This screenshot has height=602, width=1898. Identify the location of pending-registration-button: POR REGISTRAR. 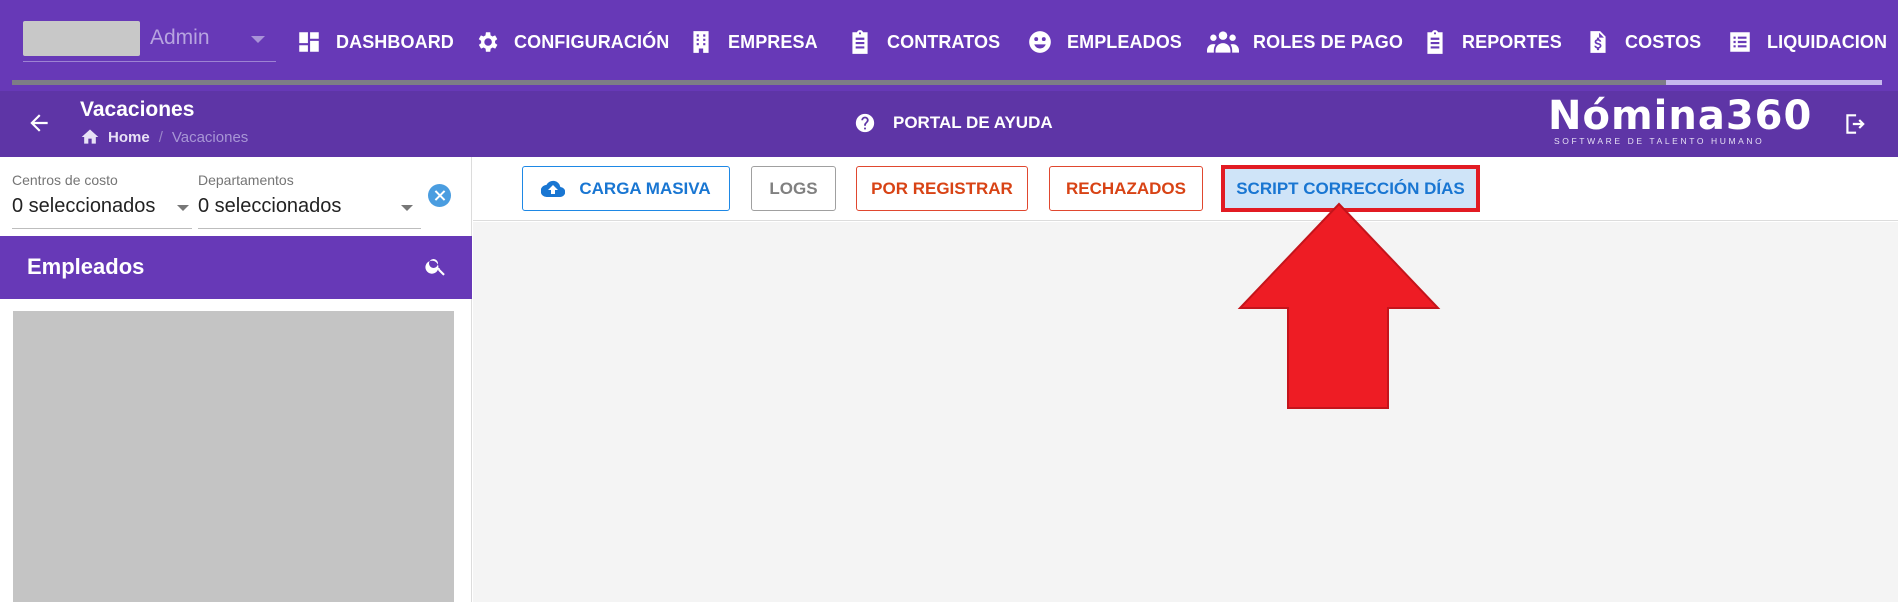
(942, 188).